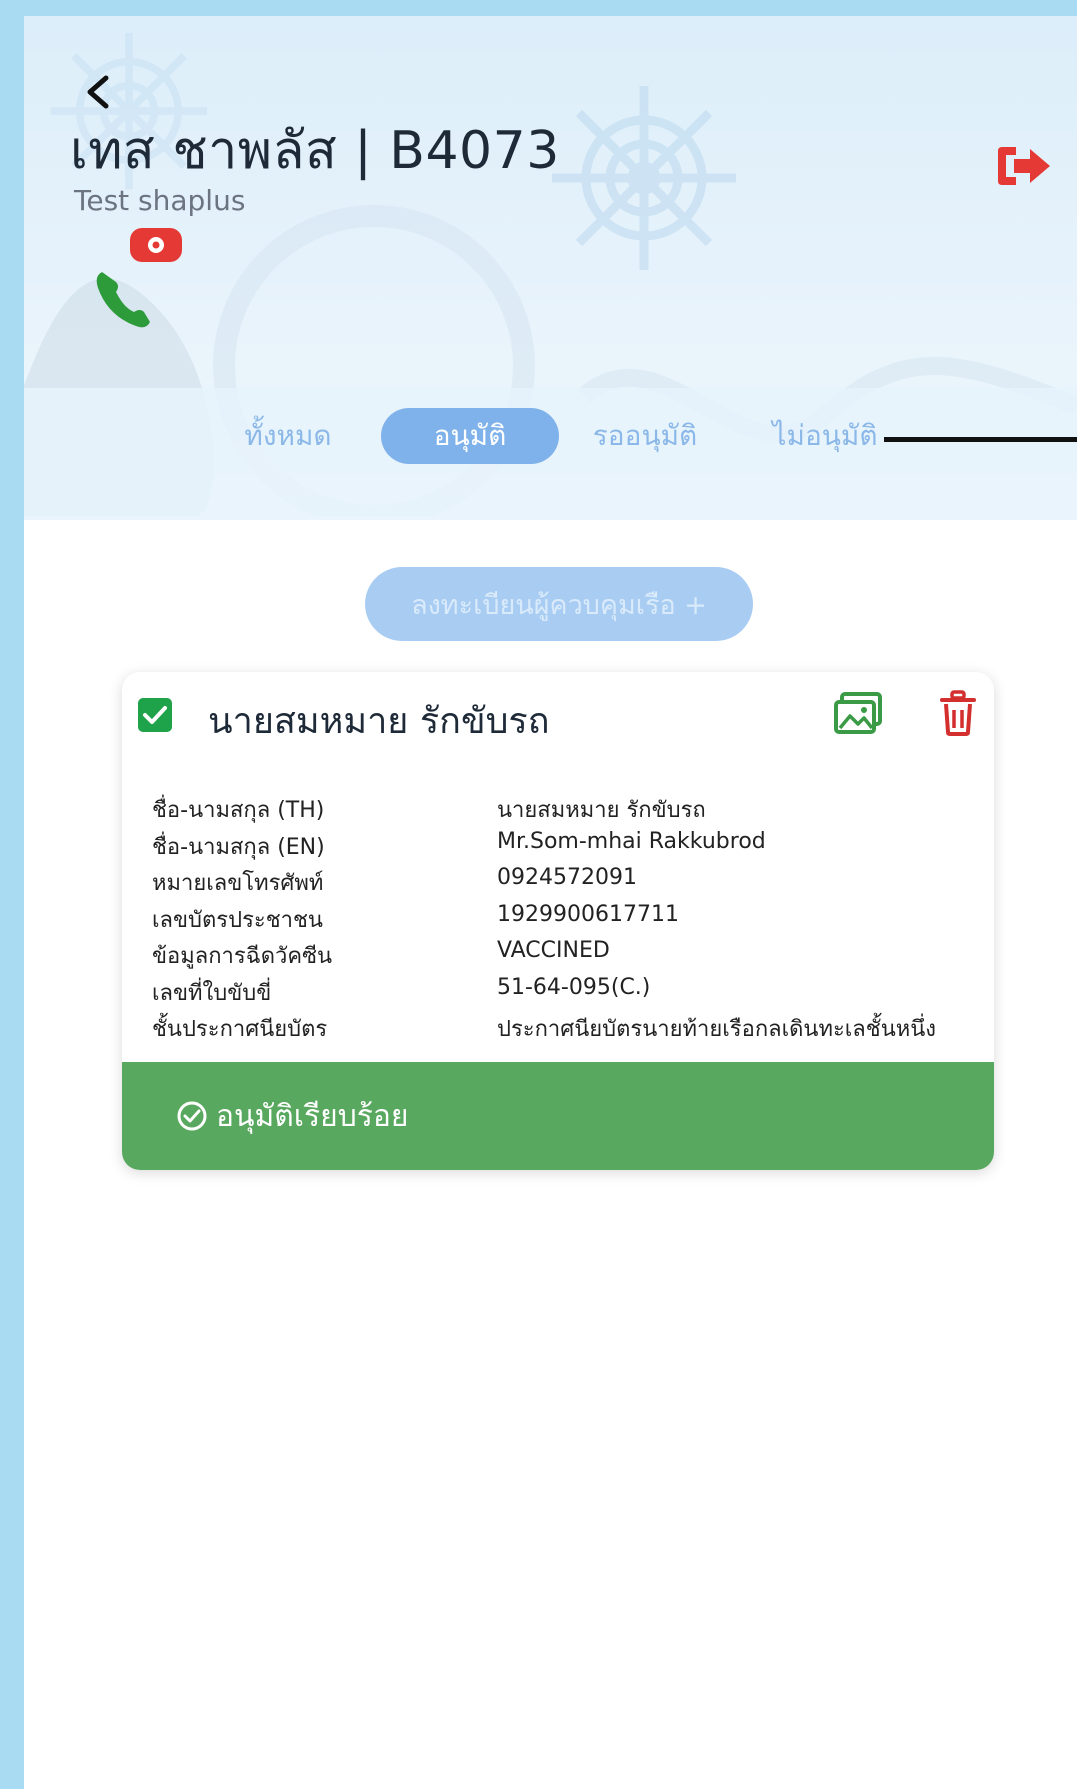  I want to click on detail-value: 1929900617711, so click(588, 914).